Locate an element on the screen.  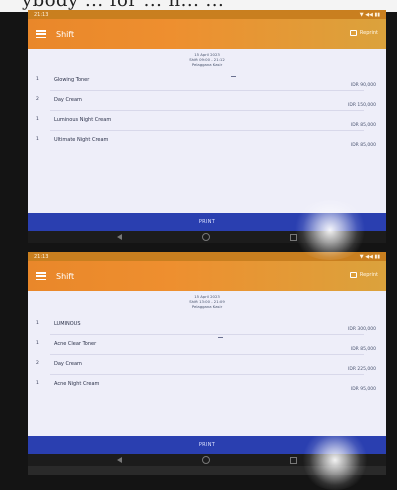
item-name: Acne Clear Toner is located at coordinates (75, 344).